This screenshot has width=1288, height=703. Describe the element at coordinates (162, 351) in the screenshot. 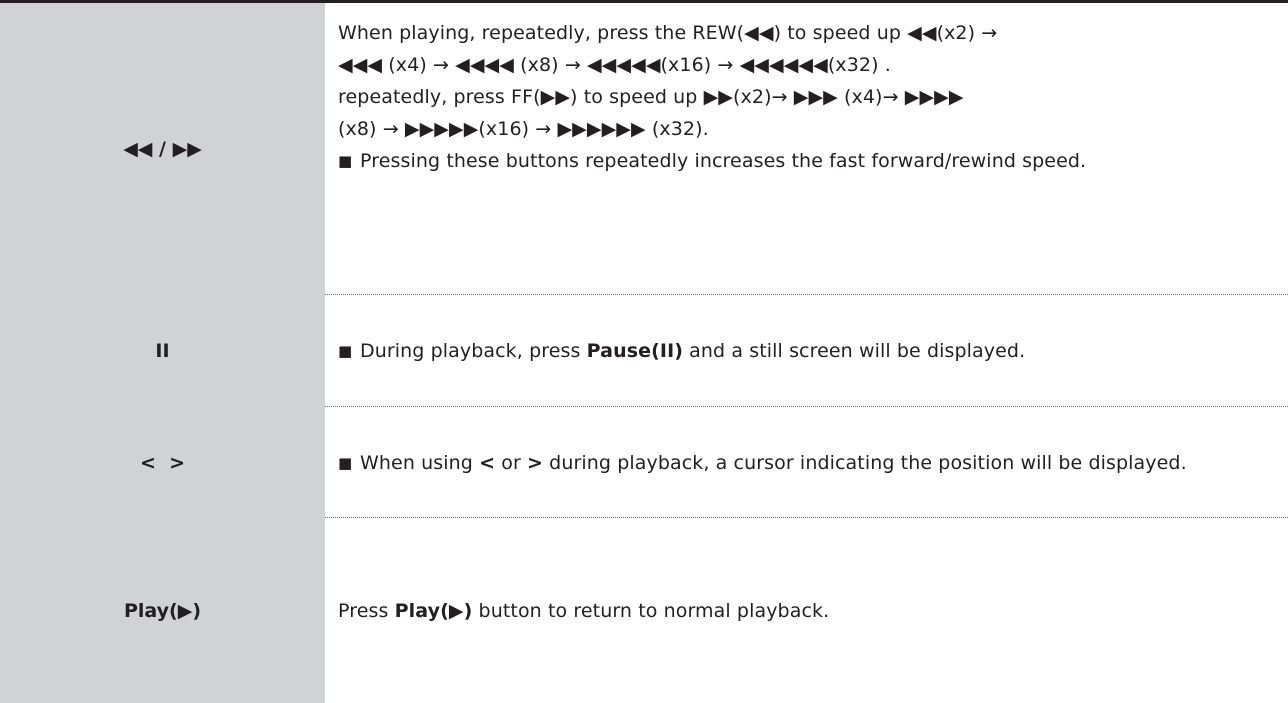

I see `key-cell-pause: II` at that location.